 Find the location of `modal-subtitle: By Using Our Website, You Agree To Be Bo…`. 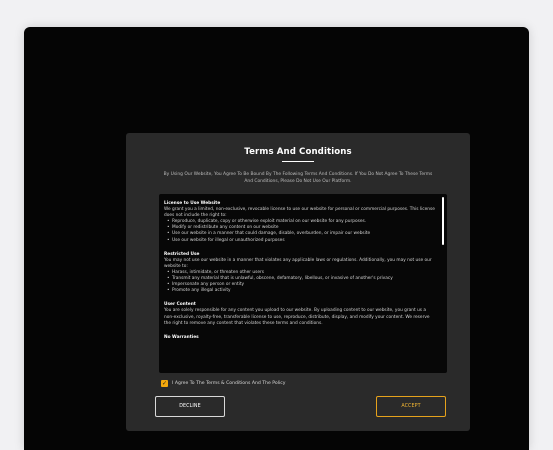

modal-subtitle: By Using Our Website, You Agree To Be Bo… is located at coordinates (298, 178).